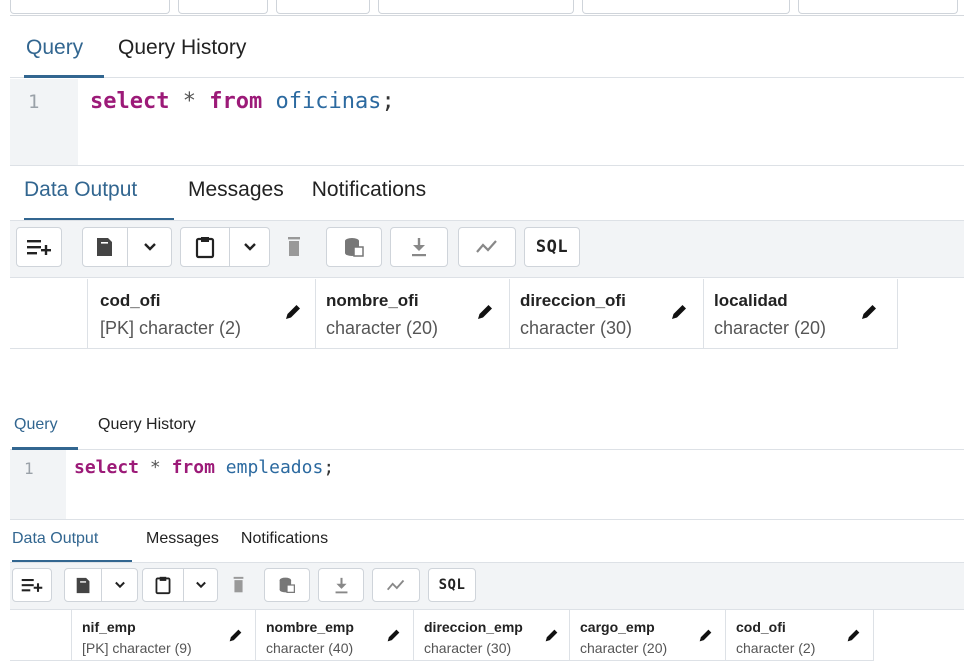 The height and width of the screenshot is (661, 964). I want to click on column-header: direccion_emp character (30), so click(492, 635).